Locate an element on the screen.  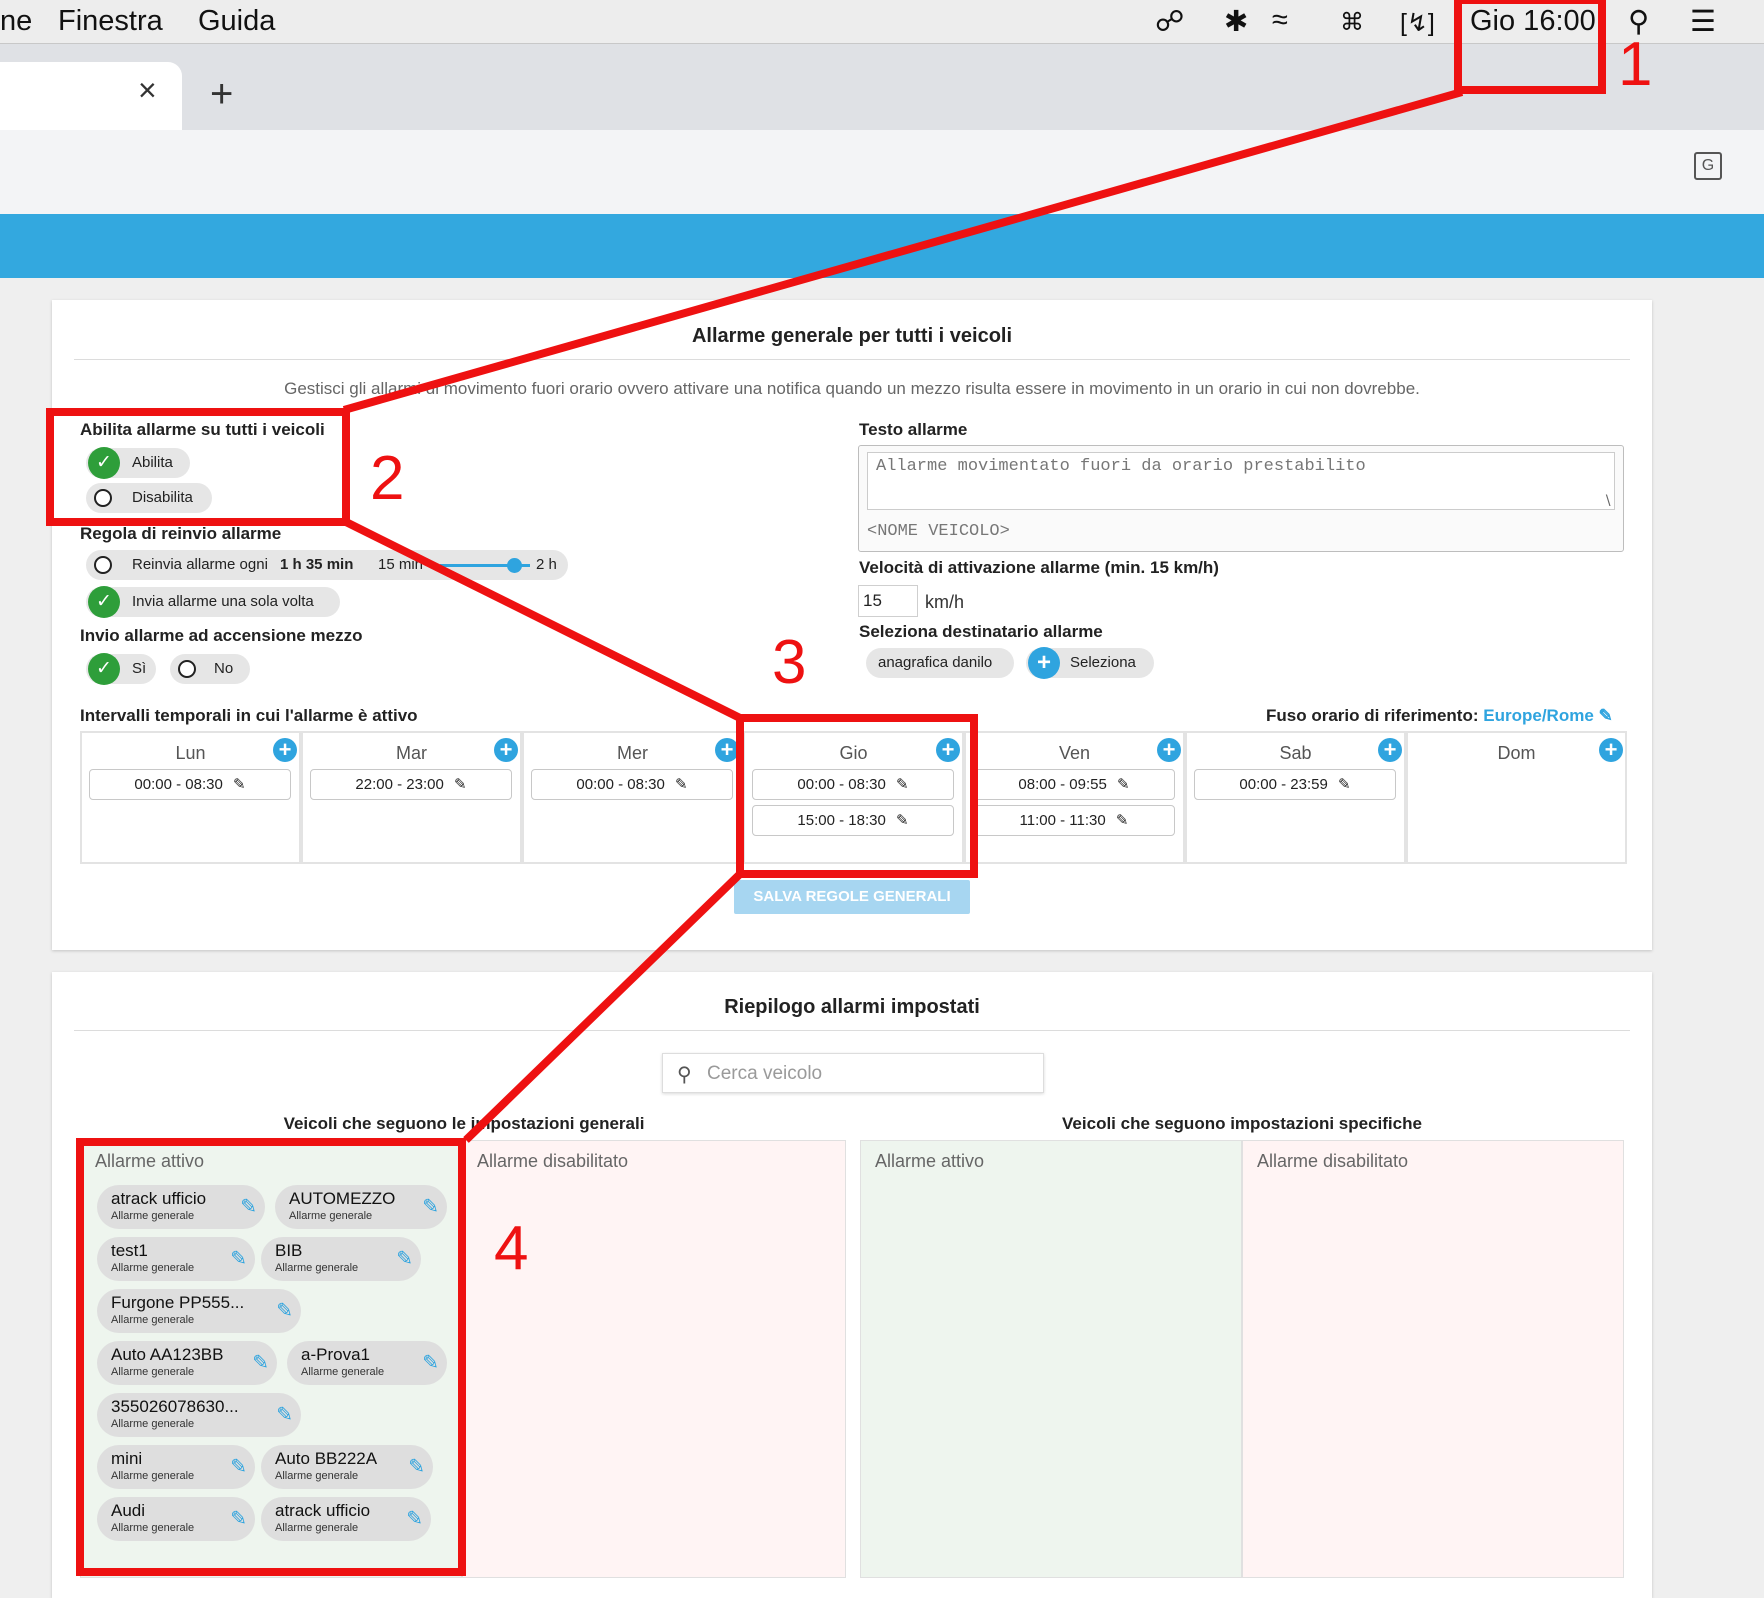
vehicle-search: ⚲ is located at coordinates (853, 1073).